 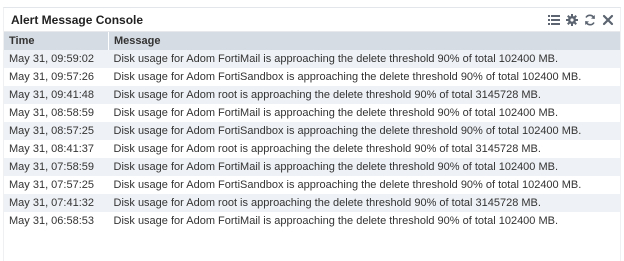 What do you see at coordinates (312, 20) in the screenshot?
I see `widget-titlebar: Alert Message Console` at bounding box center [312, 20].